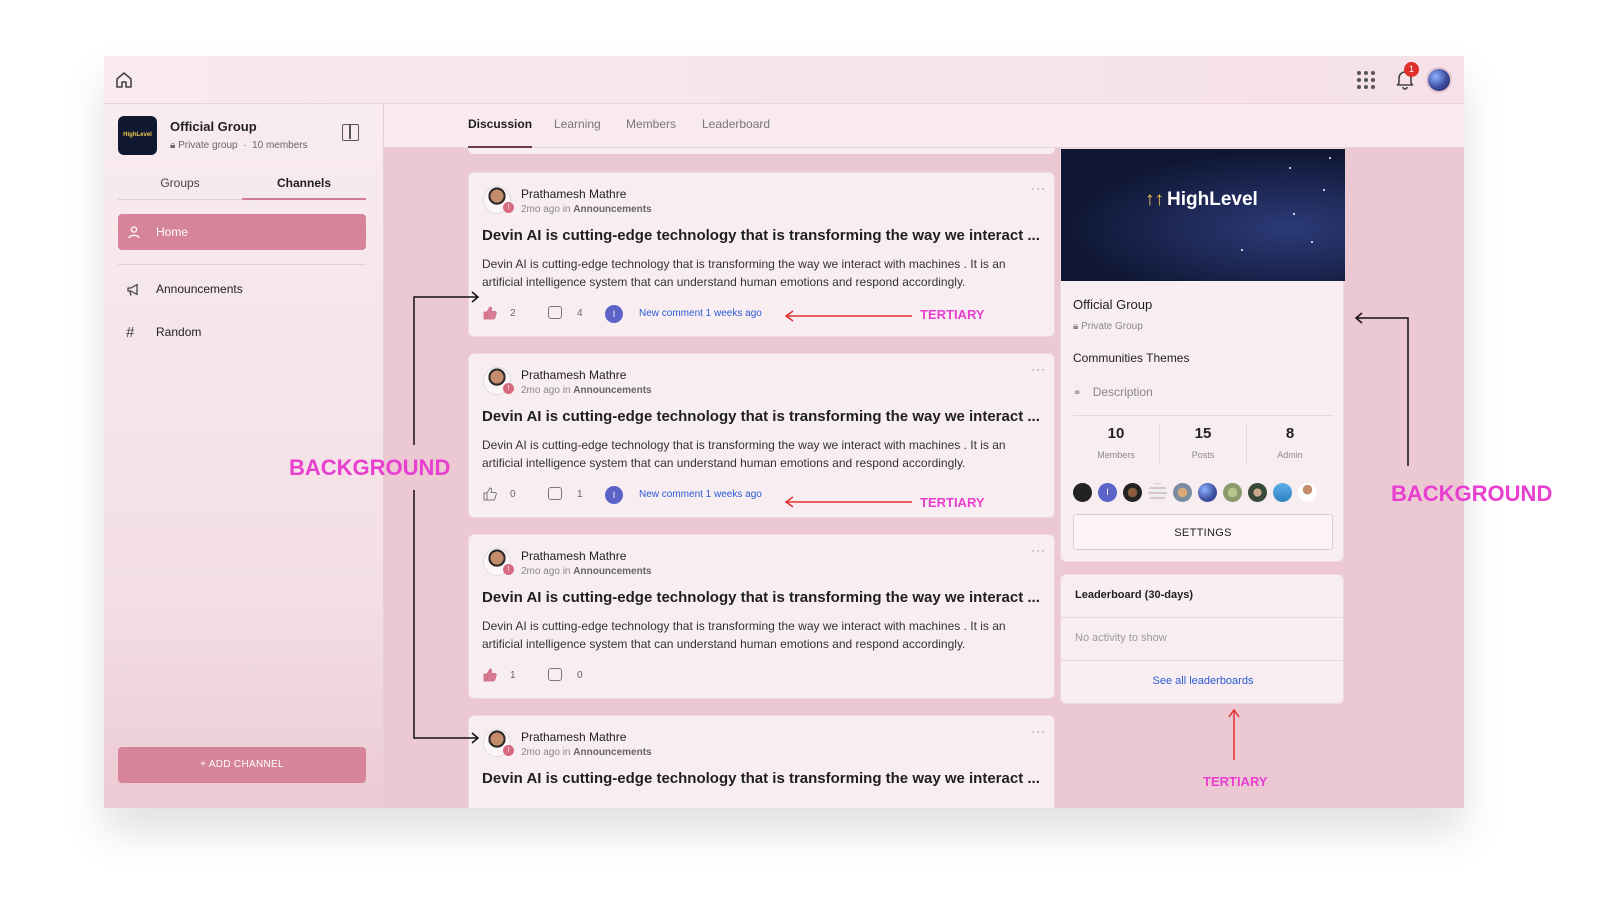  I want to click on tab-leaderboard: Leaderboard, so click(736, 132).